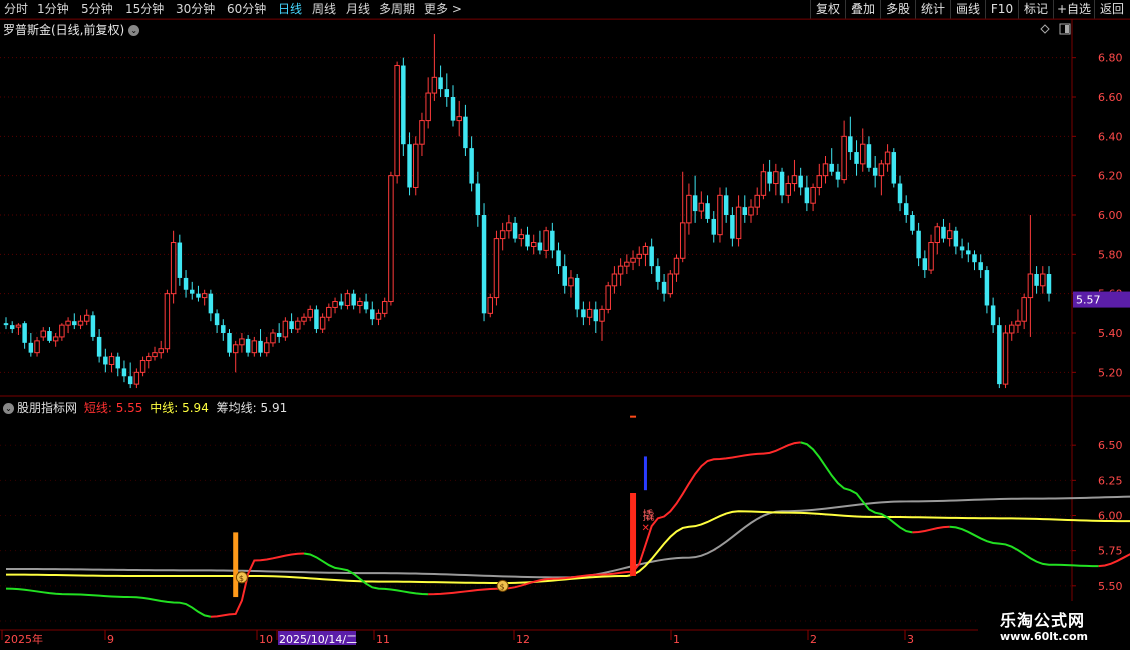 The height and width of the screenshot is (650, 1130). What do you see at coordinates (8, 408) in the screenshot?
I see `indicator-collapse-icon: ⌄` at bounding box center [8, 408].